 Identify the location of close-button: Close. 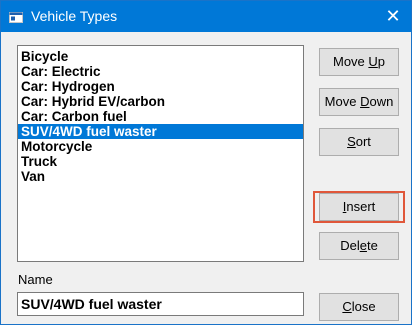
(359, 307).